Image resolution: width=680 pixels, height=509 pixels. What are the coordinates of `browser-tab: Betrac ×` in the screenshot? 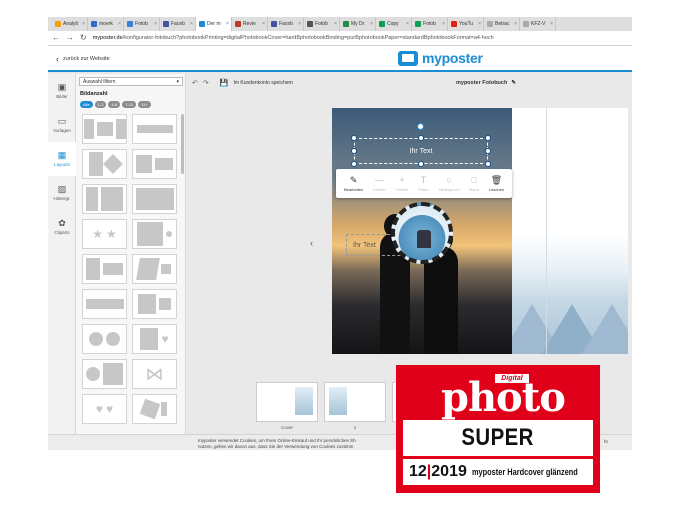 It's located at (502, 24).